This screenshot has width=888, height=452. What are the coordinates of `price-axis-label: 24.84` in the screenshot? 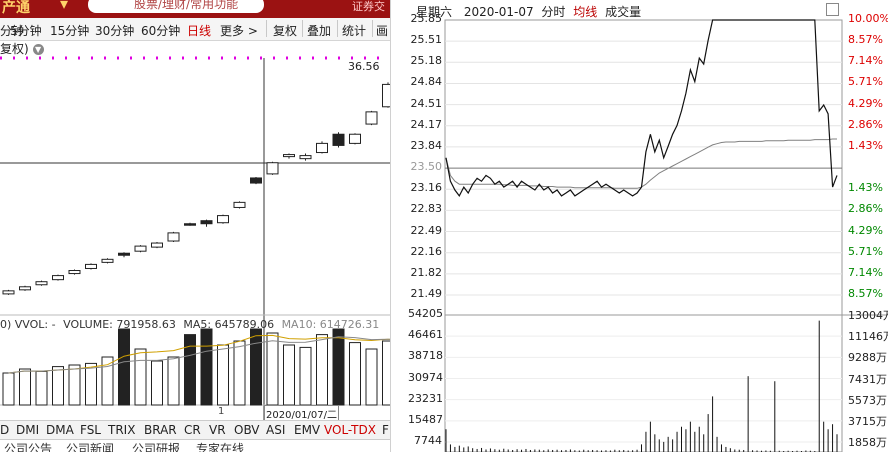 It's located at (426, 82).